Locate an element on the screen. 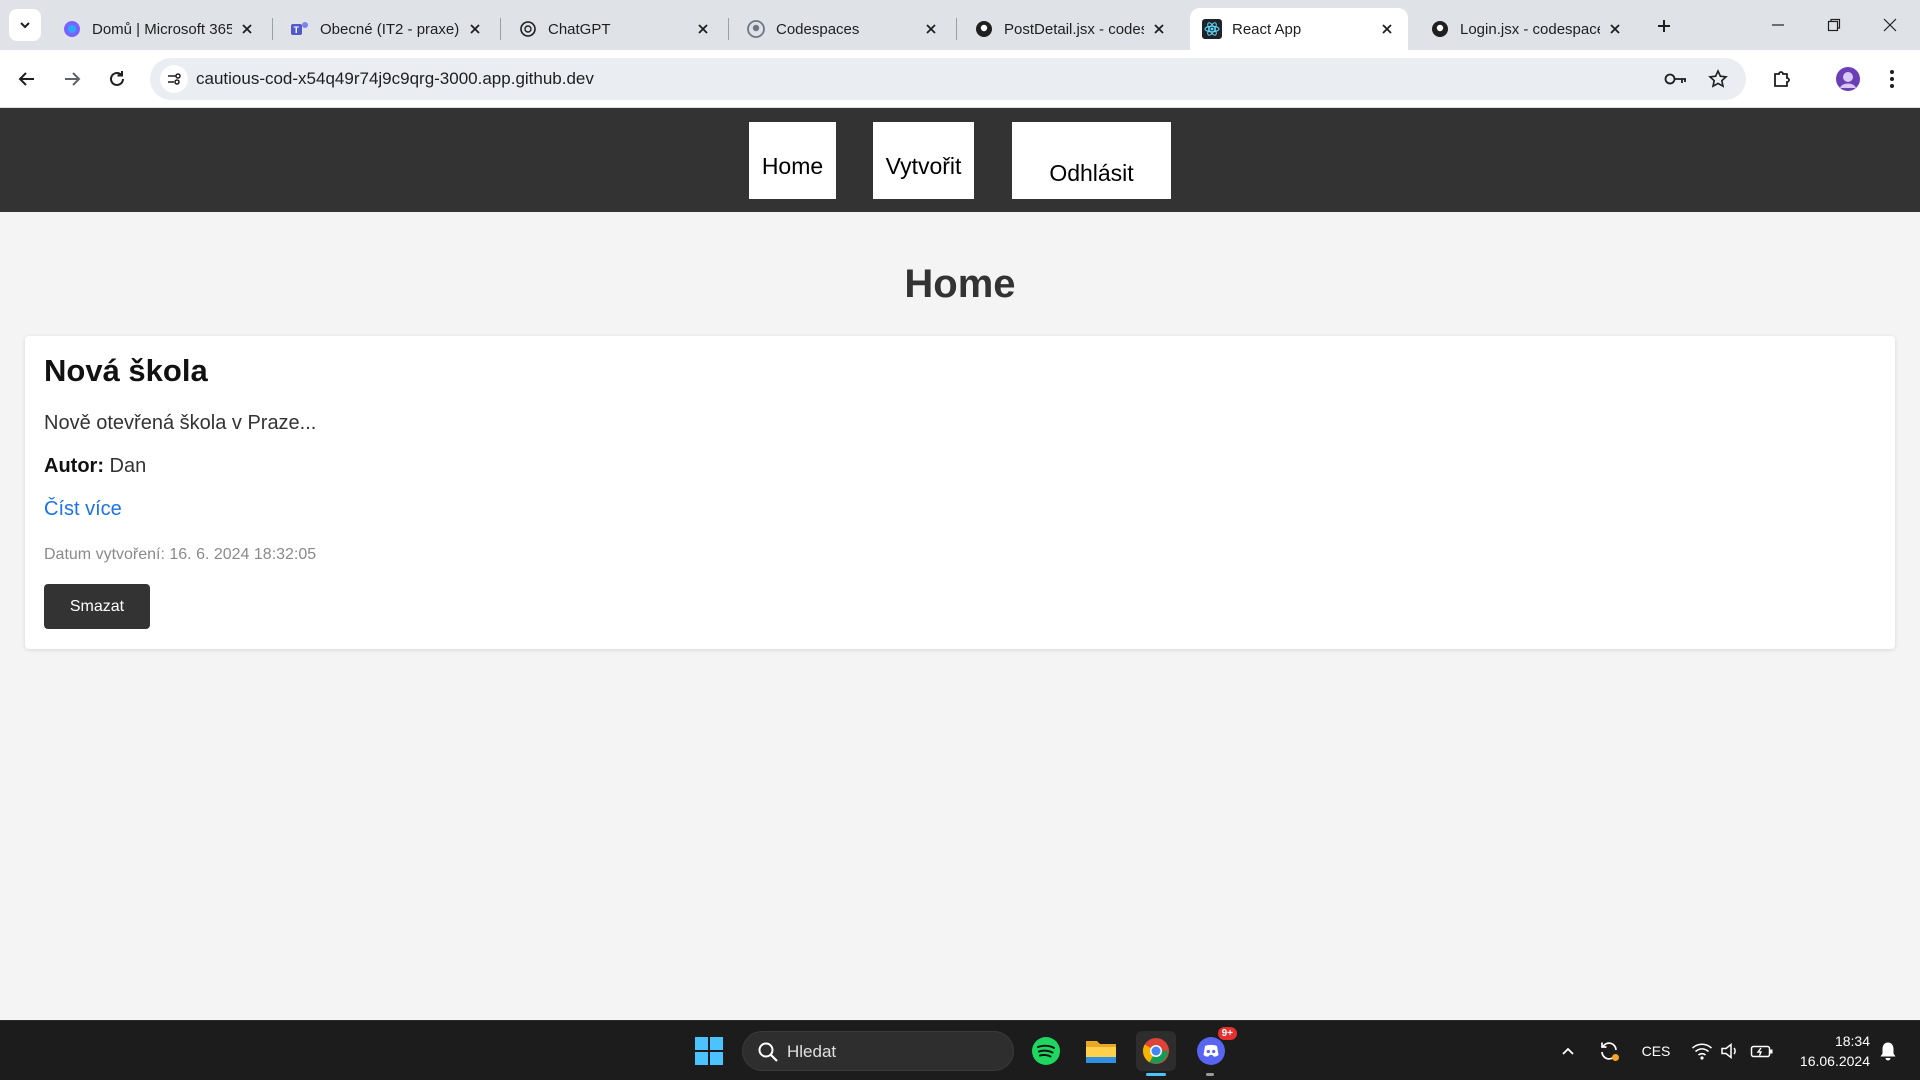  chrome-icon is located at coordinates (1156, 1051).